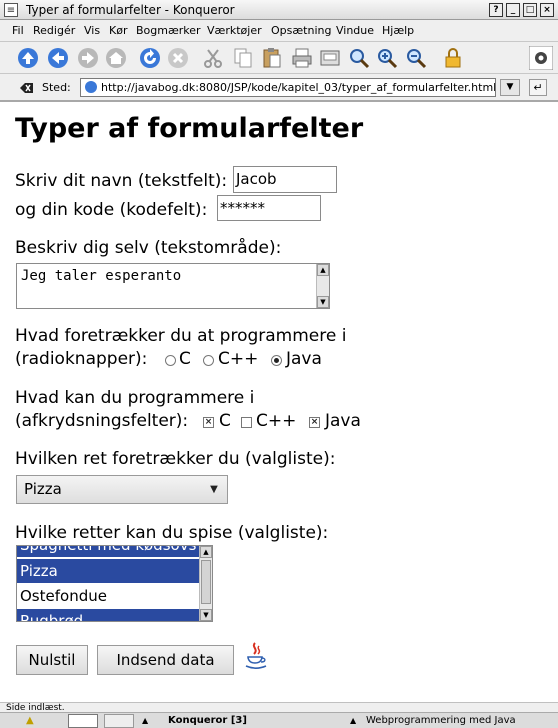 Image resolution: width=558 pixels, height=728 pixels. What do you see at coordinates (314, 422) in the screenshot?
I see `checkbox-java: ×` at bounding box center [314, 422].